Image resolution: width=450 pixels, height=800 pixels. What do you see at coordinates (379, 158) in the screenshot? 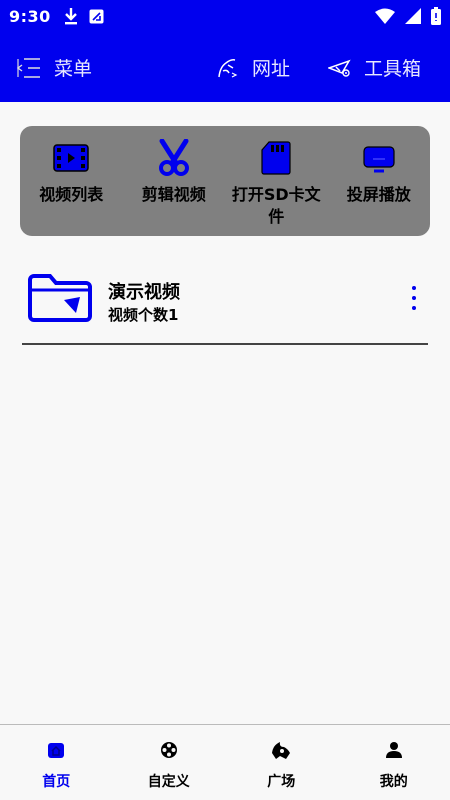
I see `cast-screen-icon` at bounding box center [379, 158].